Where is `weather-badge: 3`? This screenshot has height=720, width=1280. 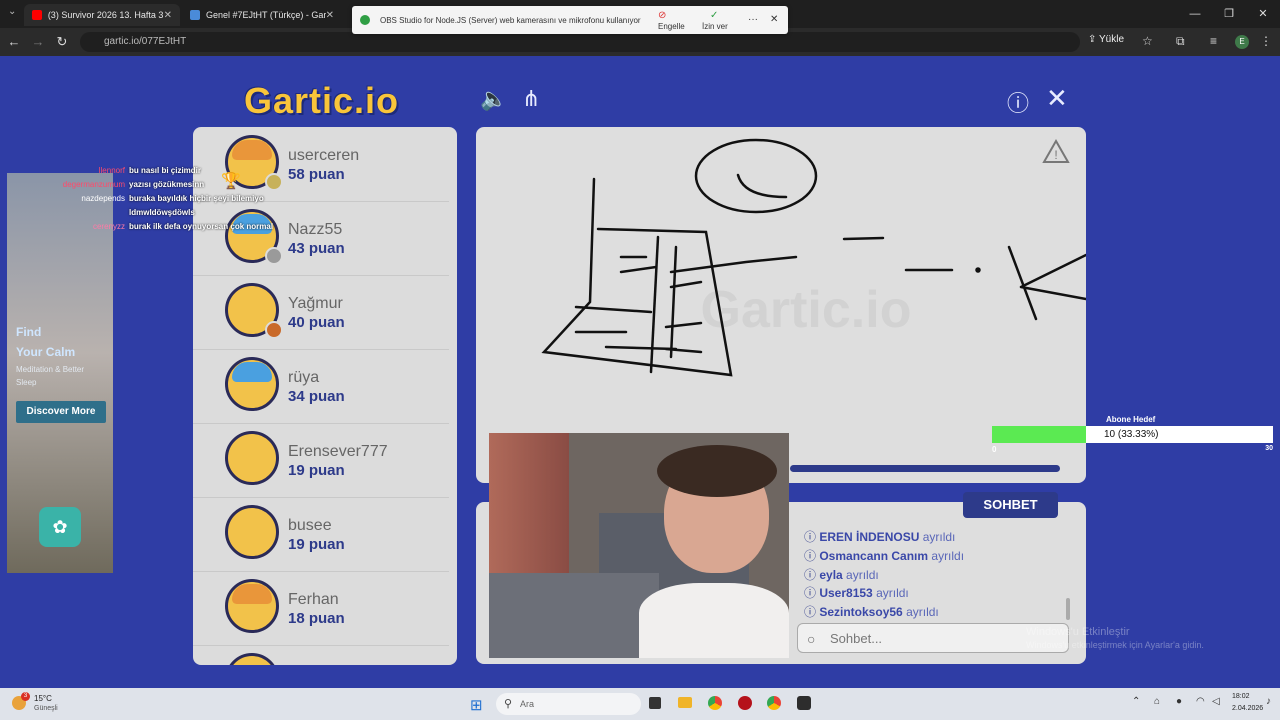
weather-badge: 3 is located at coordinates (25, 696).